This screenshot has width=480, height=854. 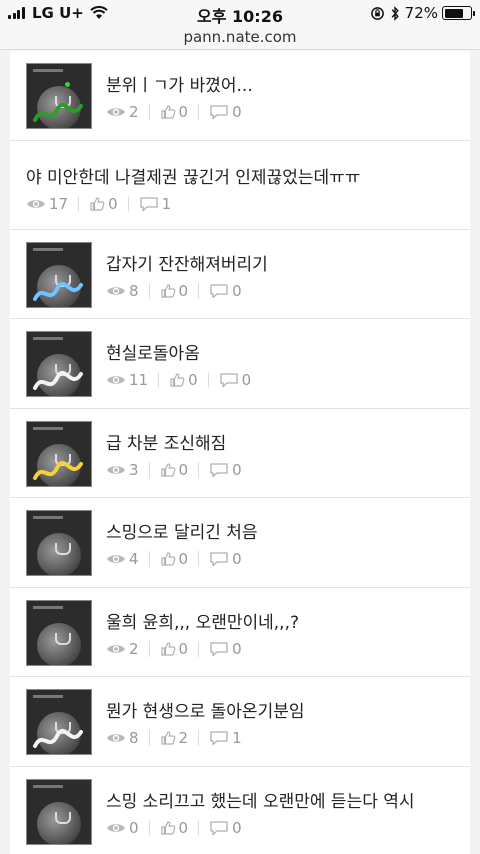 What do you see at coordinates (240, 14) in the screenshot?
I see `status-bar: LG U+ 오후 10:26 72%` at bounding box center [240, 14].